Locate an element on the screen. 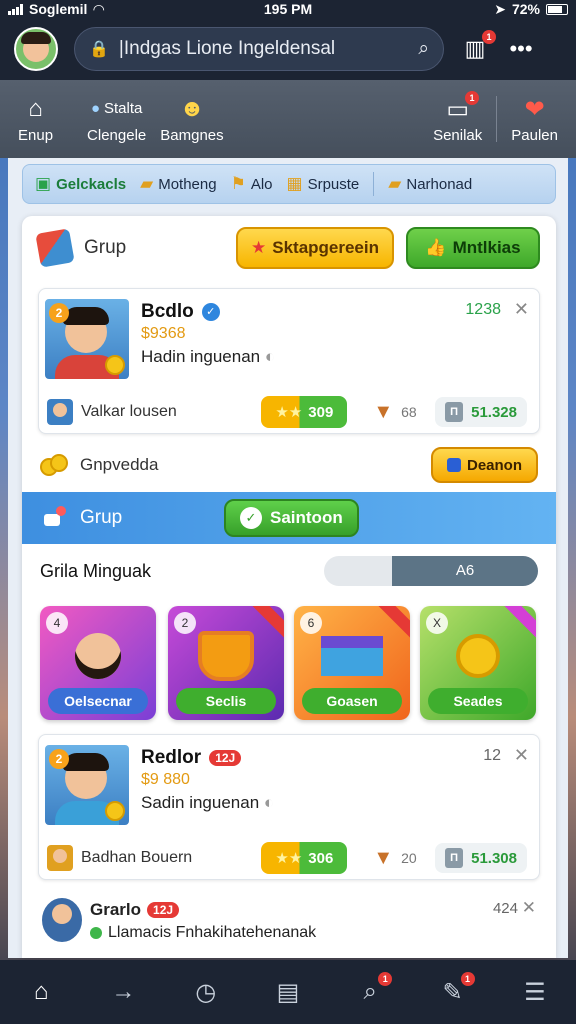 This screenshot has width=576, height=1024. verified-icon: ✓ is located at coordinates (210, 312).